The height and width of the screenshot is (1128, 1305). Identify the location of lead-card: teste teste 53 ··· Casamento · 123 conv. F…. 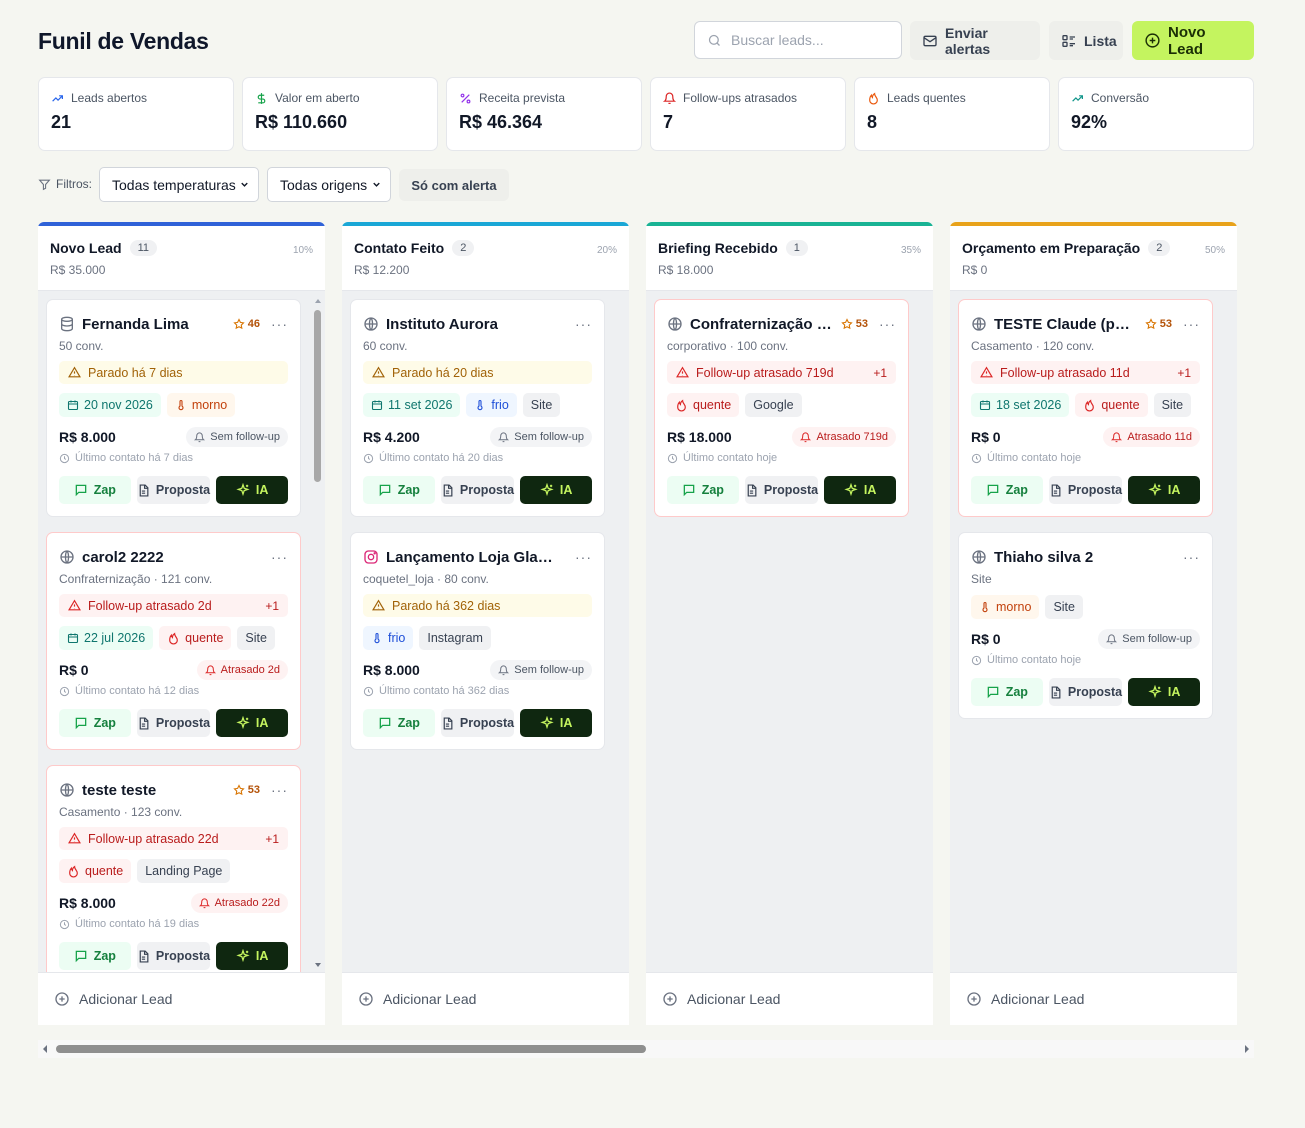
(173, 868).